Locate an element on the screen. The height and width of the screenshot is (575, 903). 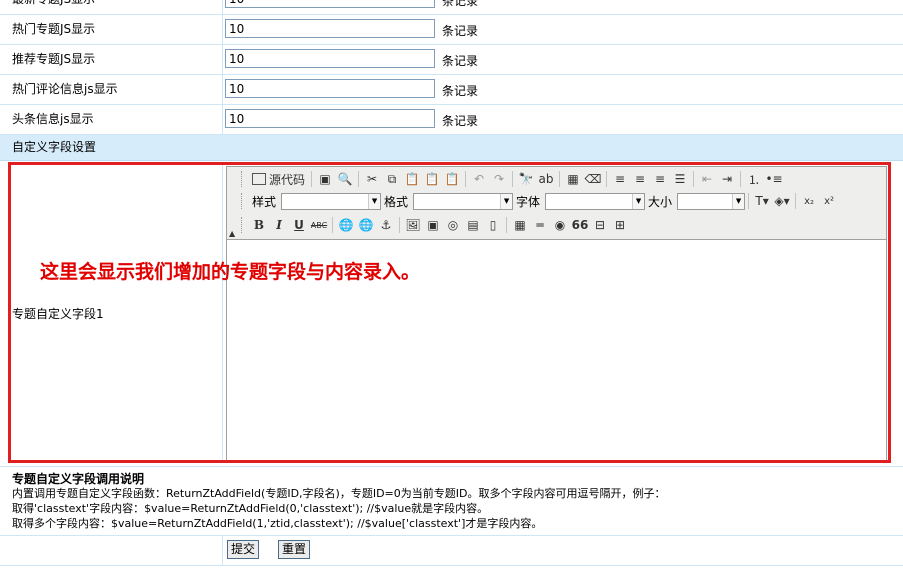
setting-row-hot-comment: 热门评论信息js显示 条记录 is located at coordinates (451, 90).